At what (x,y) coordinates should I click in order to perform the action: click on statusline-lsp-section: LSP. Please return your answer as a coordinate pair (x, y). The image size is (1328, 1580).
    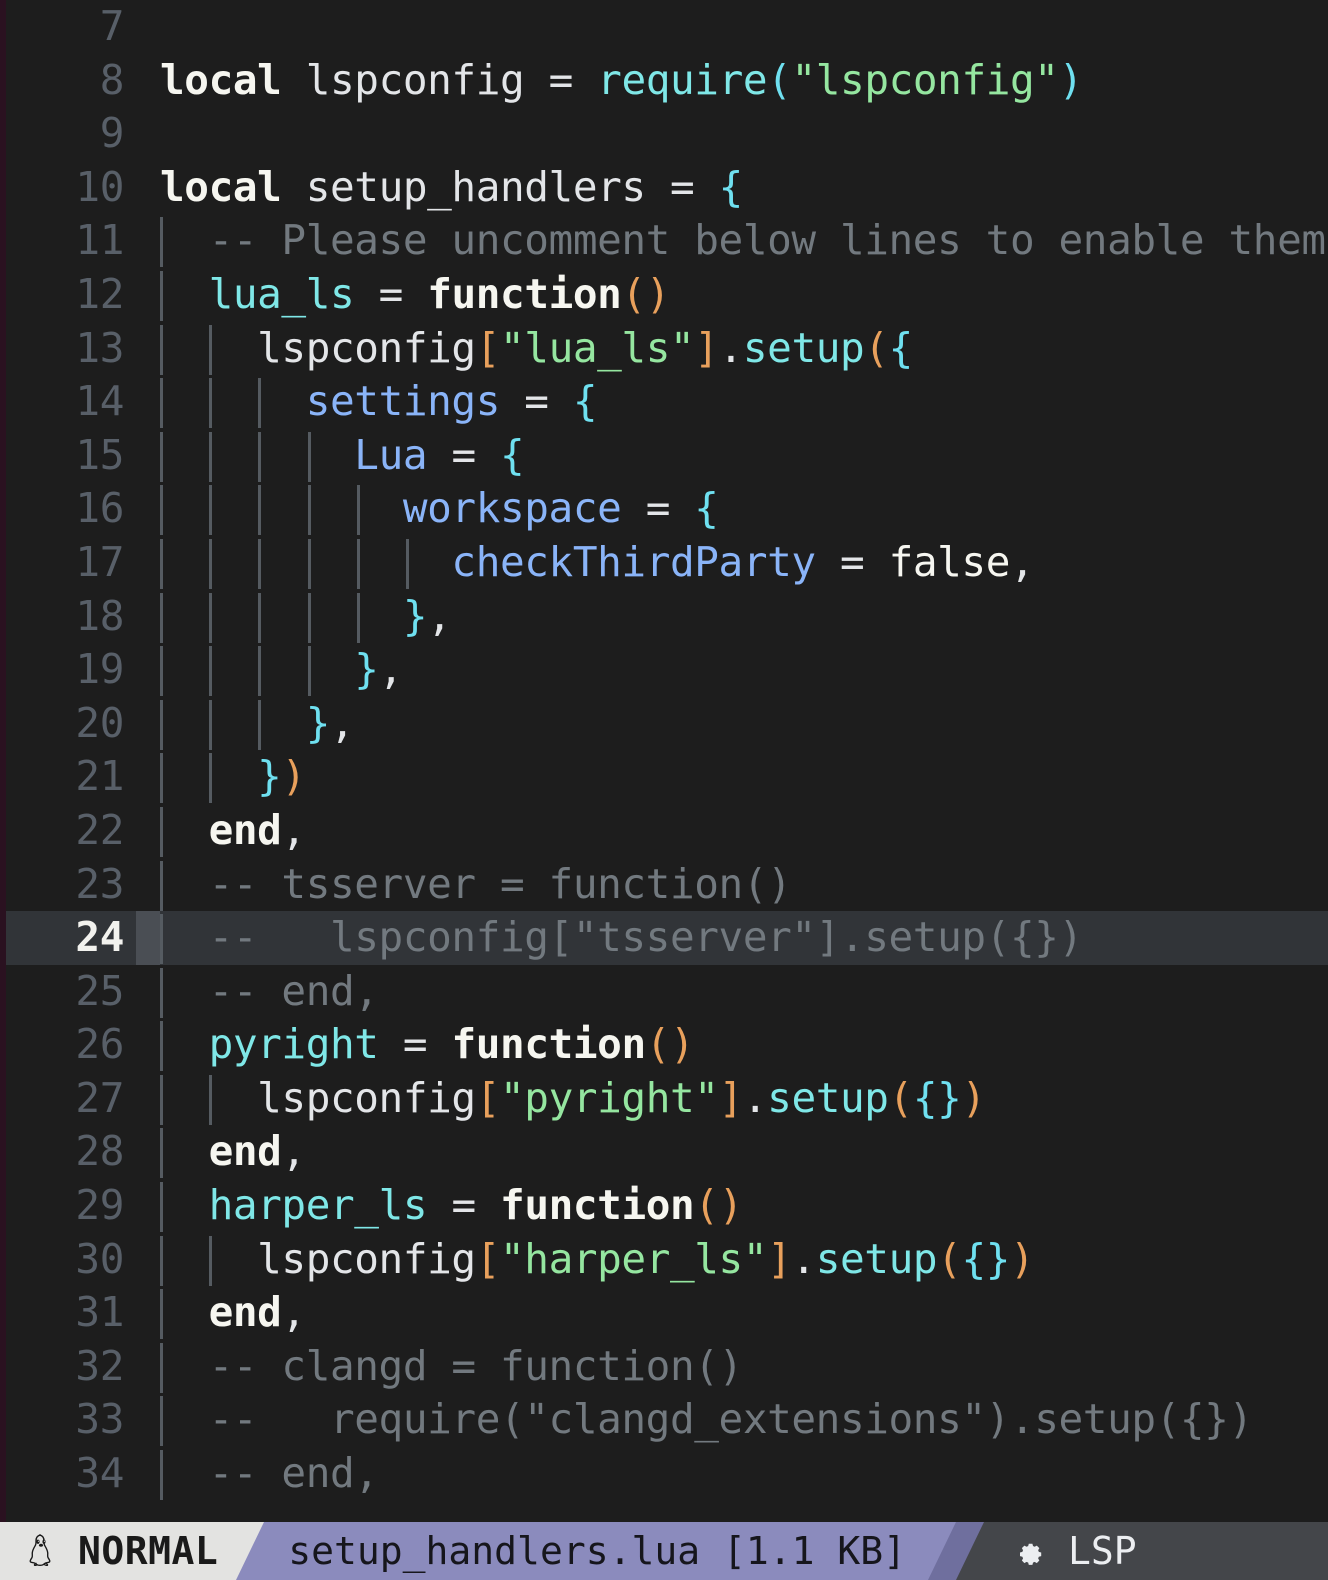
    Looking at the image, I should click on (1142, 1551).